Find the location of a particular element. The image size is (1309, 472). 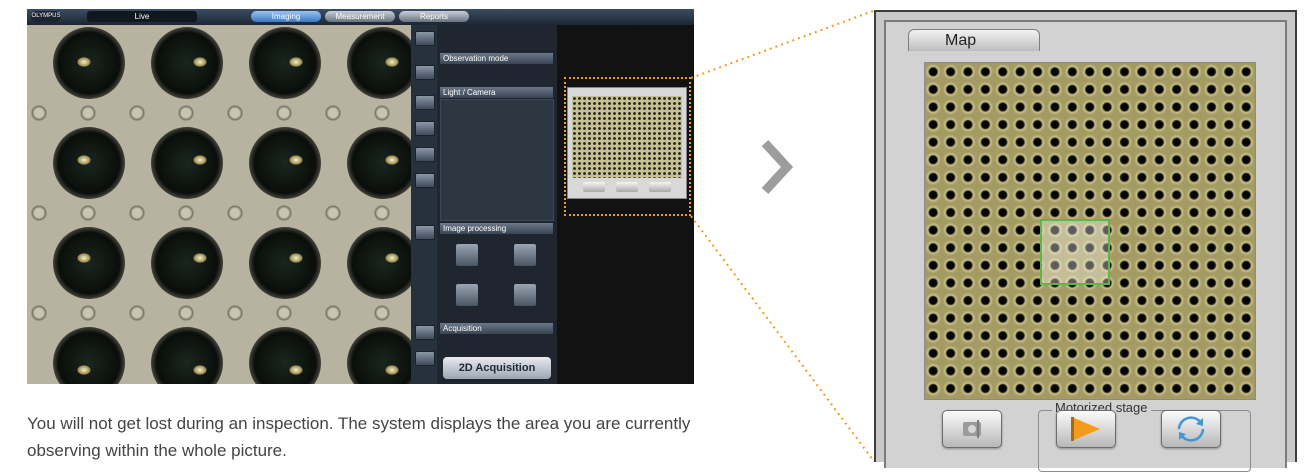

connector-top is located at coordinates (782, 44).